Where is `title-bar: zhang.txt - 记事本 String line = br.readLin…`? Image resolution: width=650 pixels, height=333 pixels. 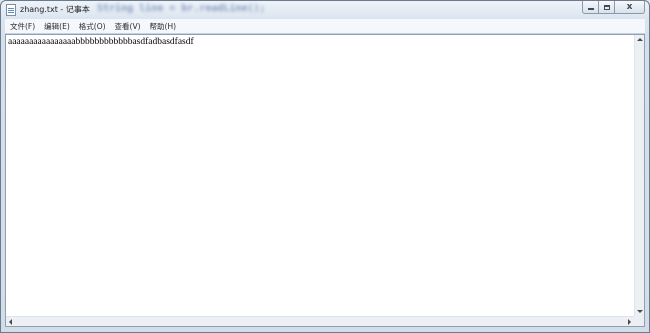
title-bar: zhang.txt - 记事本 String line = br.readLin… is located at coordinates (325, 9).